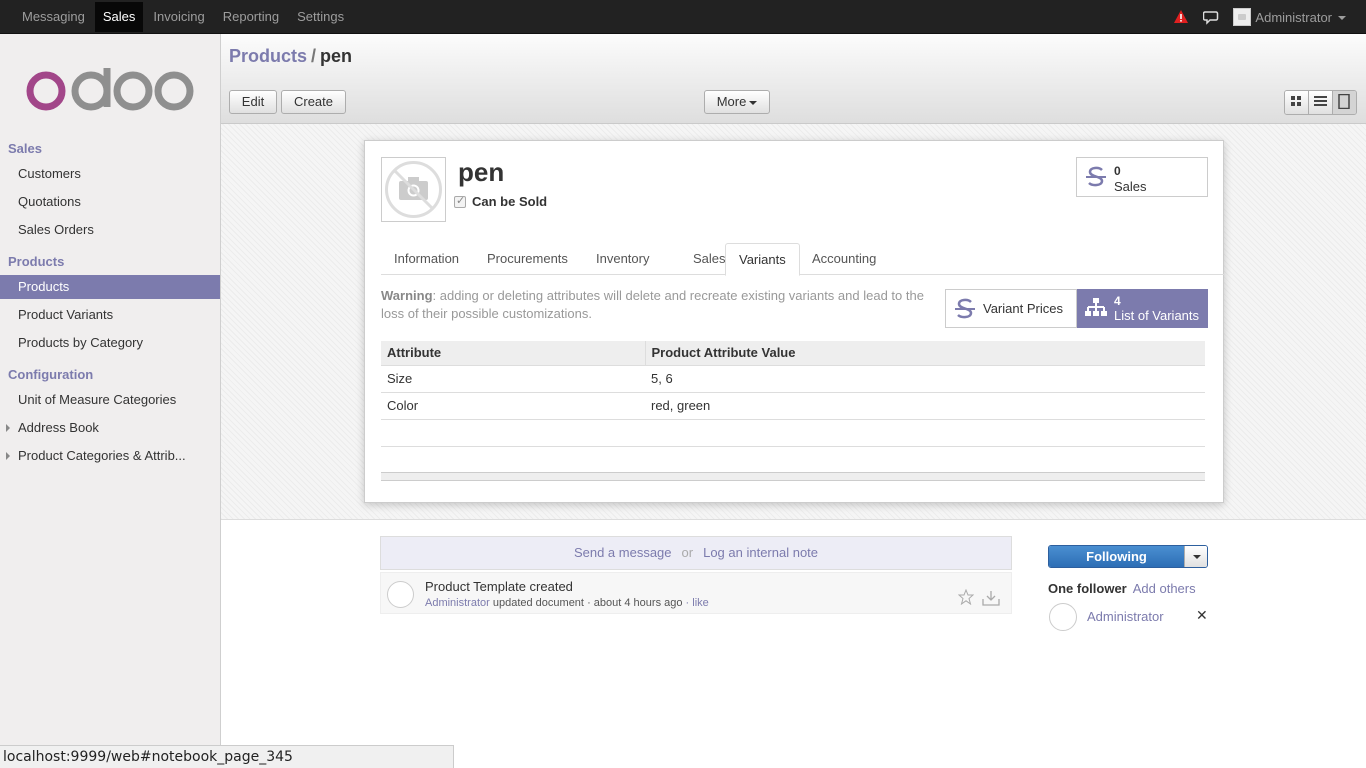 This screenshot has width=1366, height=768. I want to click on form-view-button, so click(1344, 102).